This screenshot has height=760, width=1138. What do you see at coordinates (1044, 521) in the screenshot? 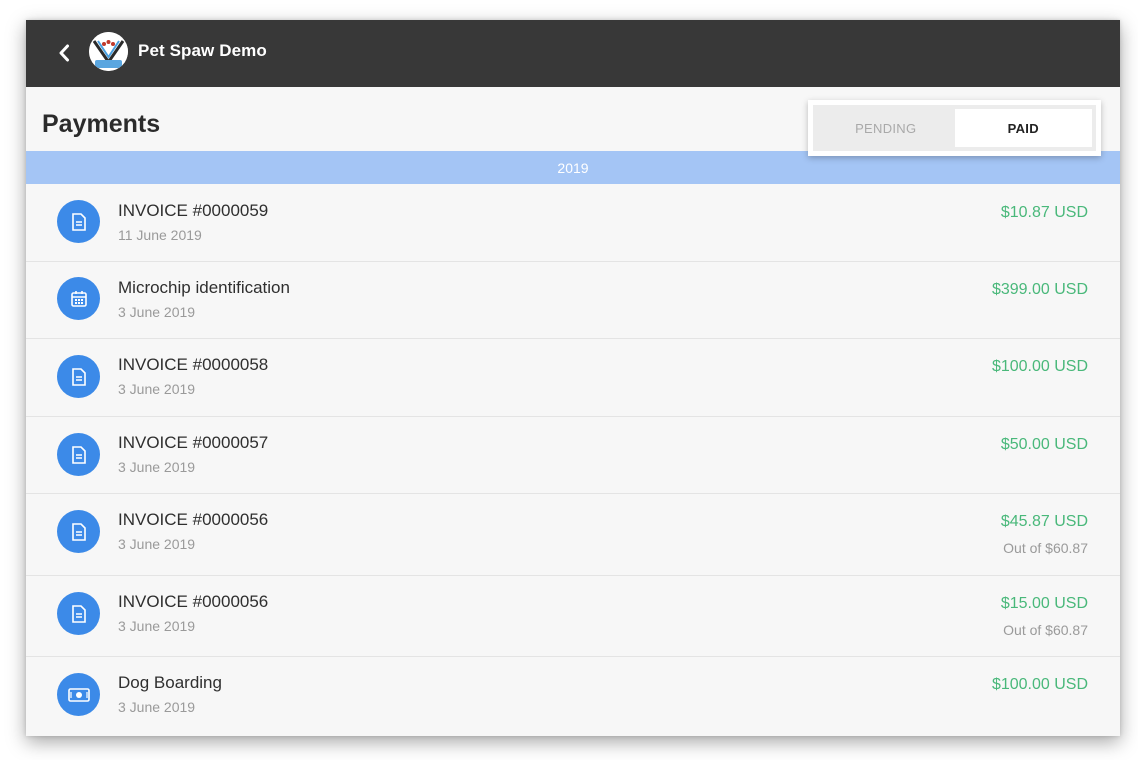
I see `payment-amount: $45.87 USD` at bounding box center [1044, 521].